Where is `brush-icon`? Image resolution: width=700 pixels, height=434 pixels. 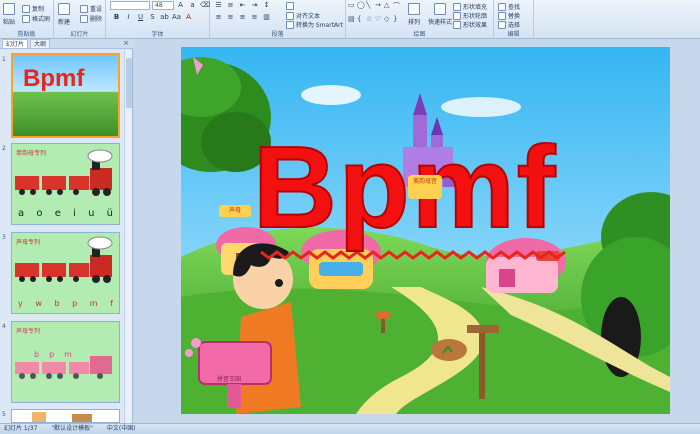 brush-icon is located at coordinates (26, 18).